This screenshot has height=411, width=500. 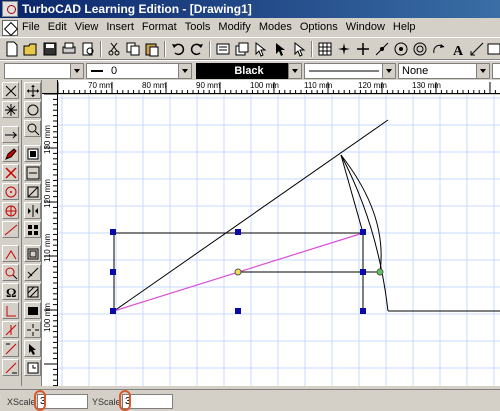 I want to click on app-icon, so click(x=10, y=9).